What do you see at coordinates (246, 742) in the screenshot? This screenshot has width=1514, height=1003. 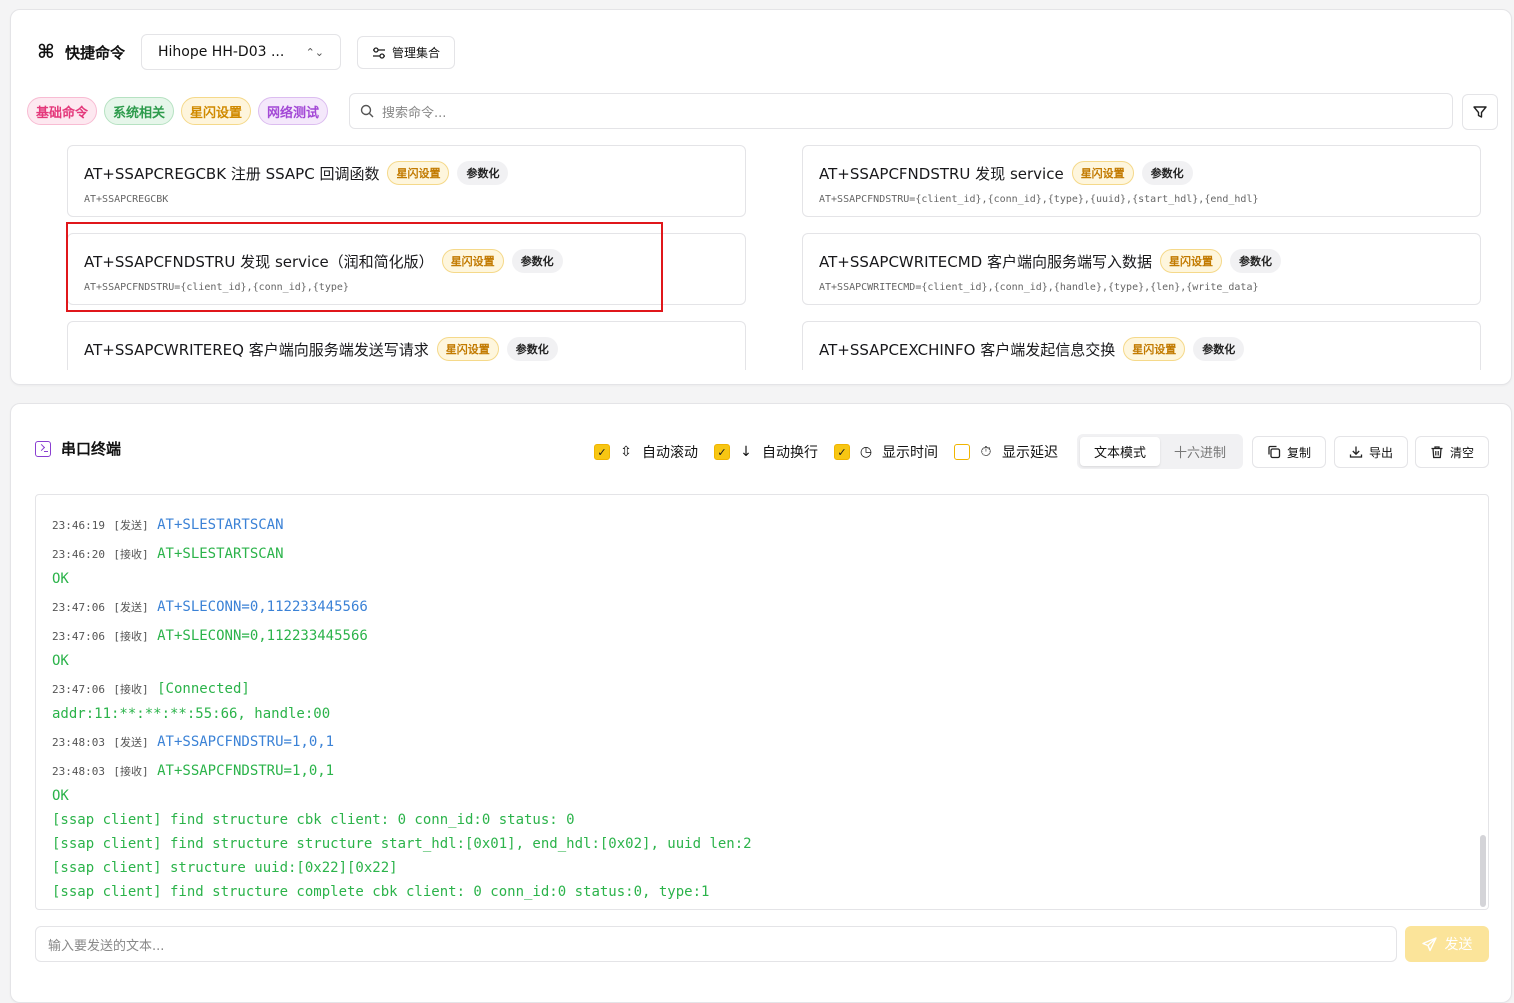 I see `log-text: AT+SSAPCFNDSTRU=1,0,1` at bounding box center [246, 742].